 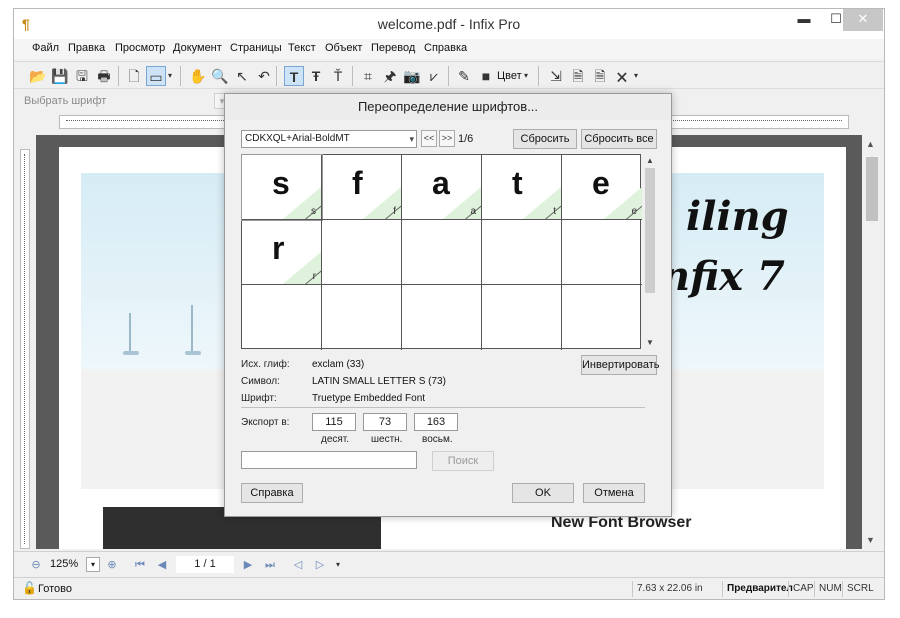 What do you see at coordinates (369, 398) in the screenshot?
I see `font-value: Truetype Embedded Font` at bounding box center [369, 398].